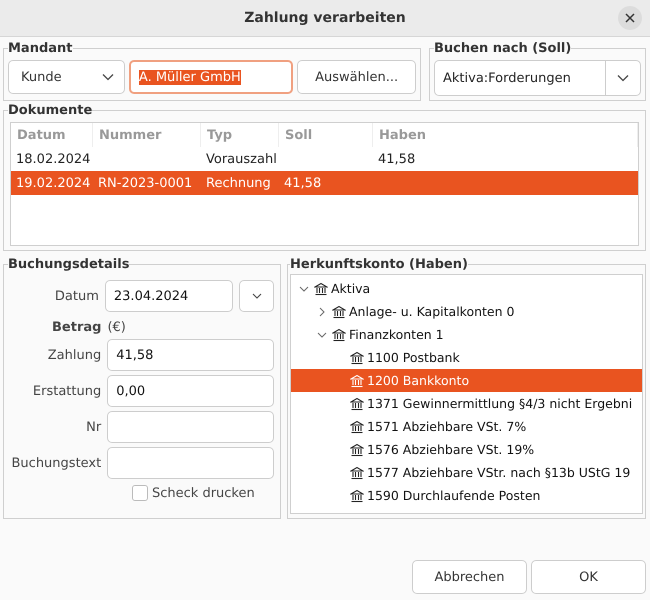 This screenshot has height=600, width=650. What do you see at coordinates (322, 311) in the screenshot?
I see `chevron-right-icon` at bounding box center [322, 311].